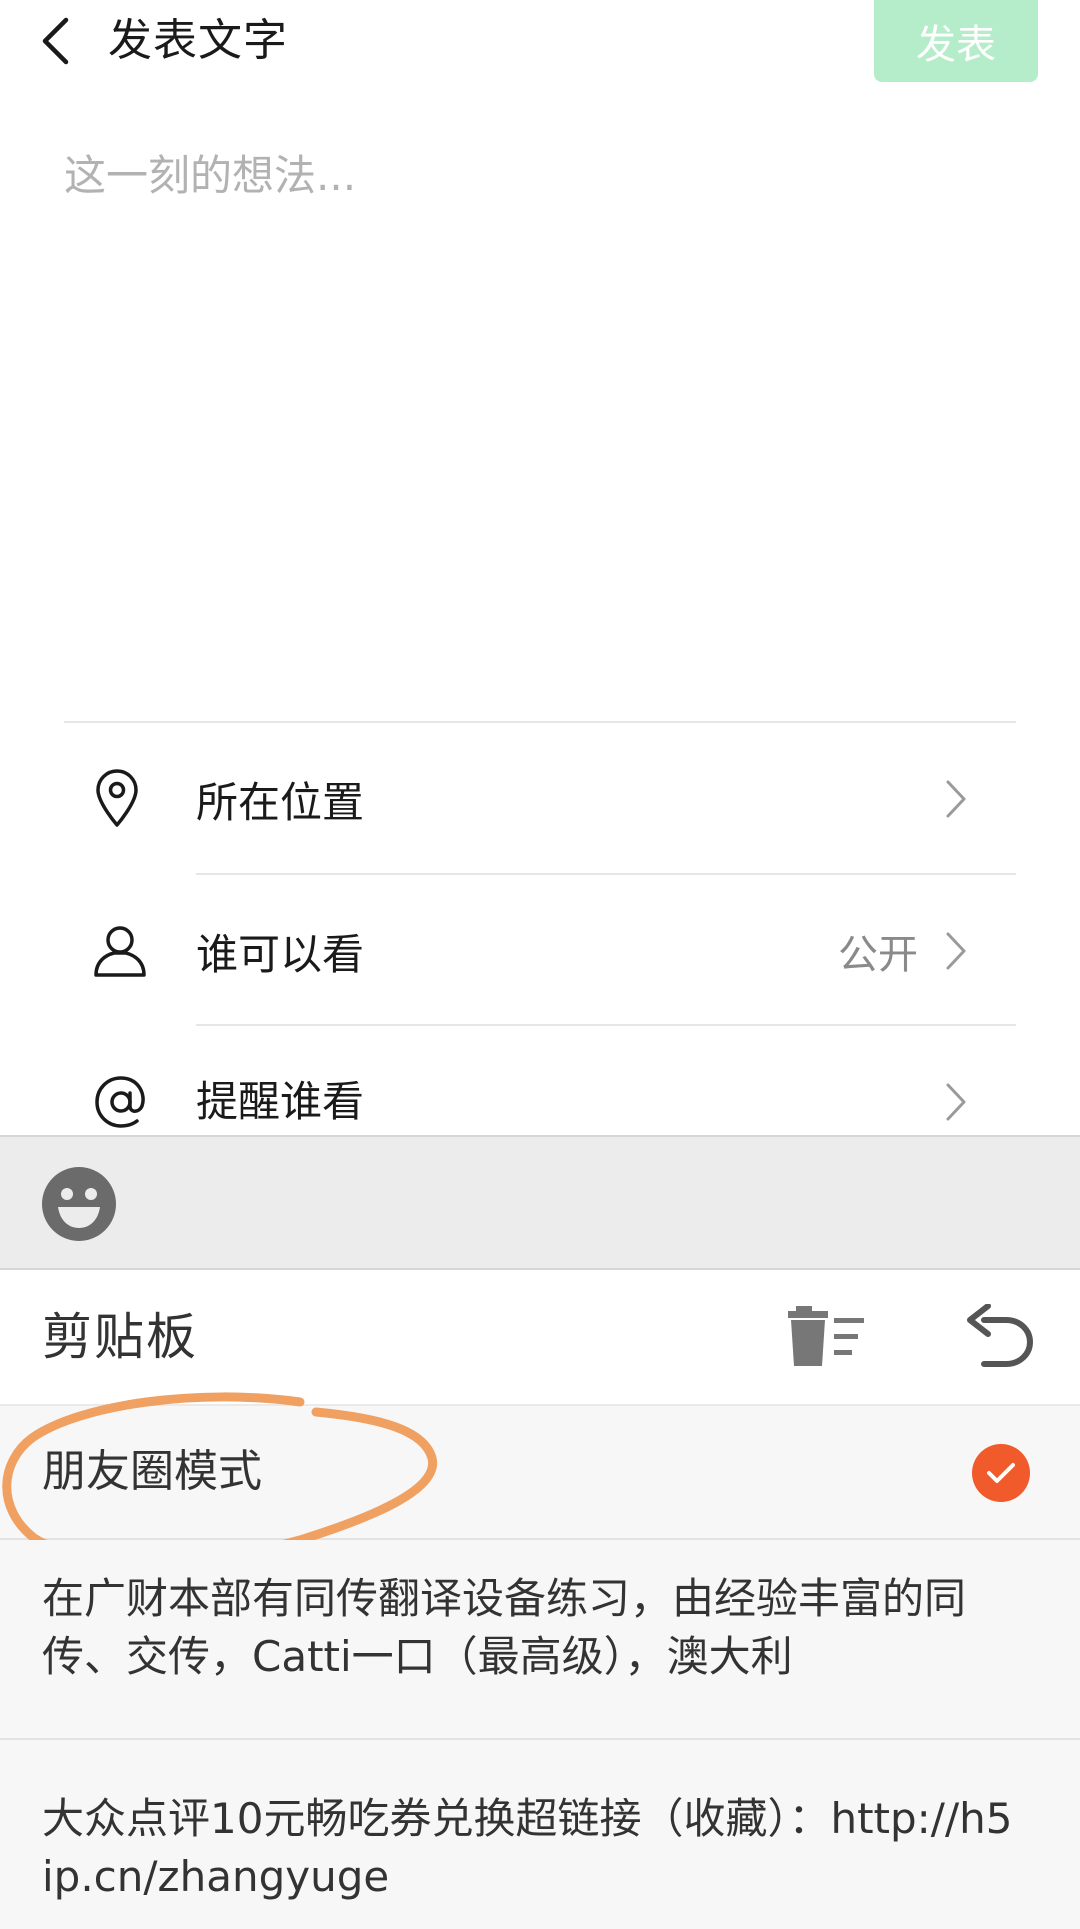 Image resolution: width=1080 pixels, height=1929 pixels. I want to click on trash-list-icon, so click(826, 1336).